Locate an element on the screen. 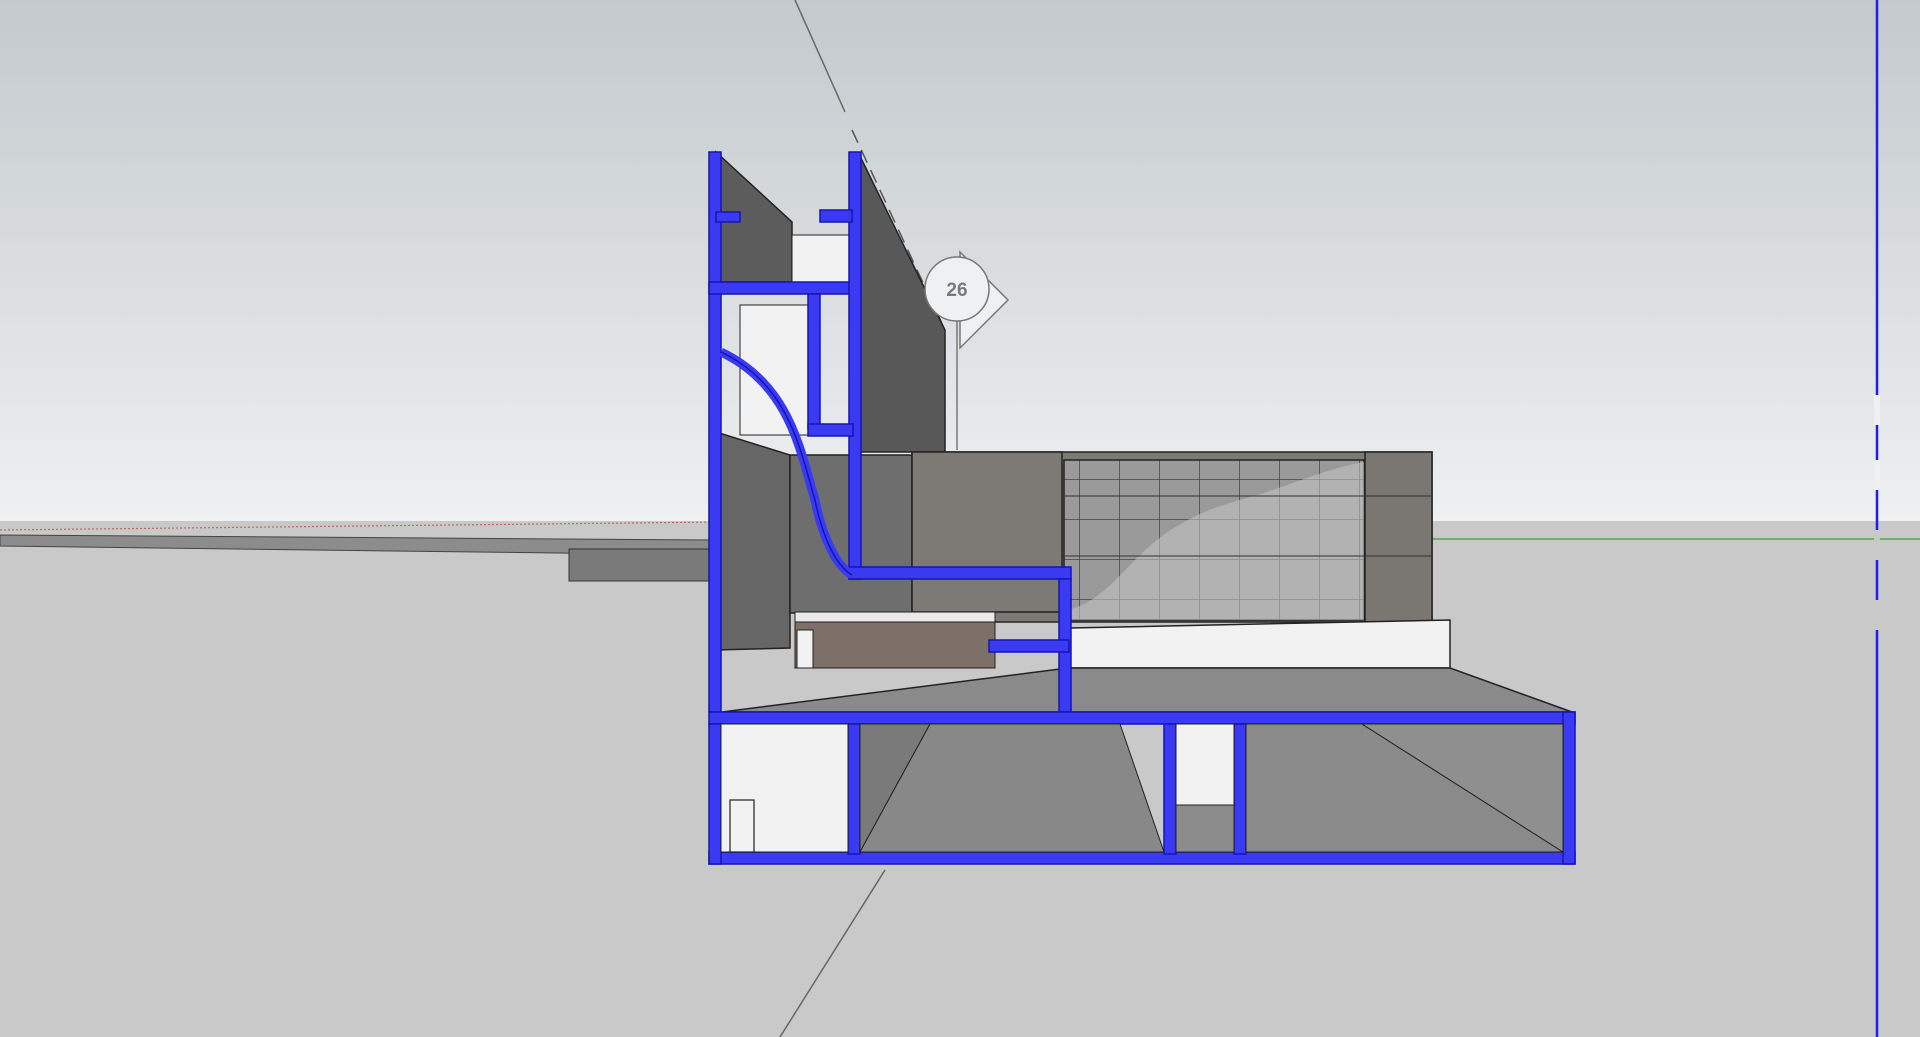 The image size is (1920, 1037). rear-block-end-wall is located at coordinates (1398, 537).